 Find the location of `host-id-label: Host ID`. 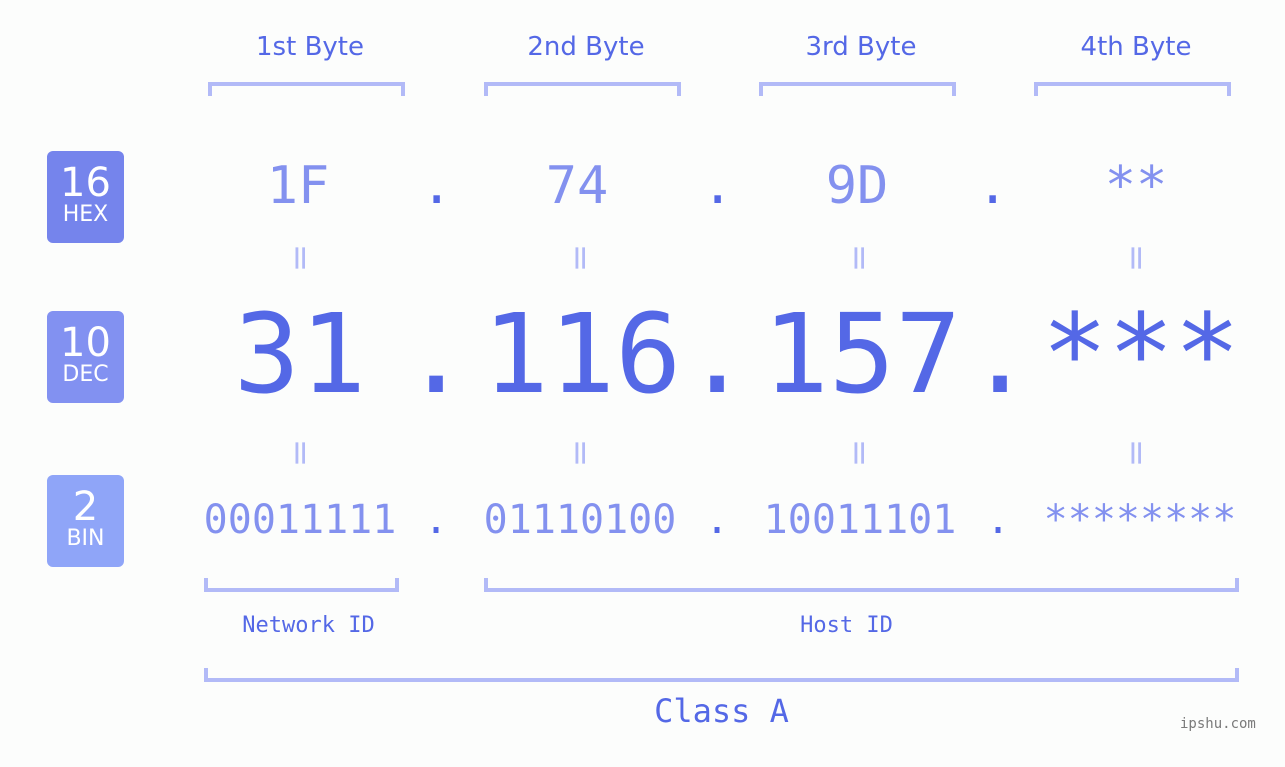

host-id-label: Host ID is located at coordinates (846, 625).